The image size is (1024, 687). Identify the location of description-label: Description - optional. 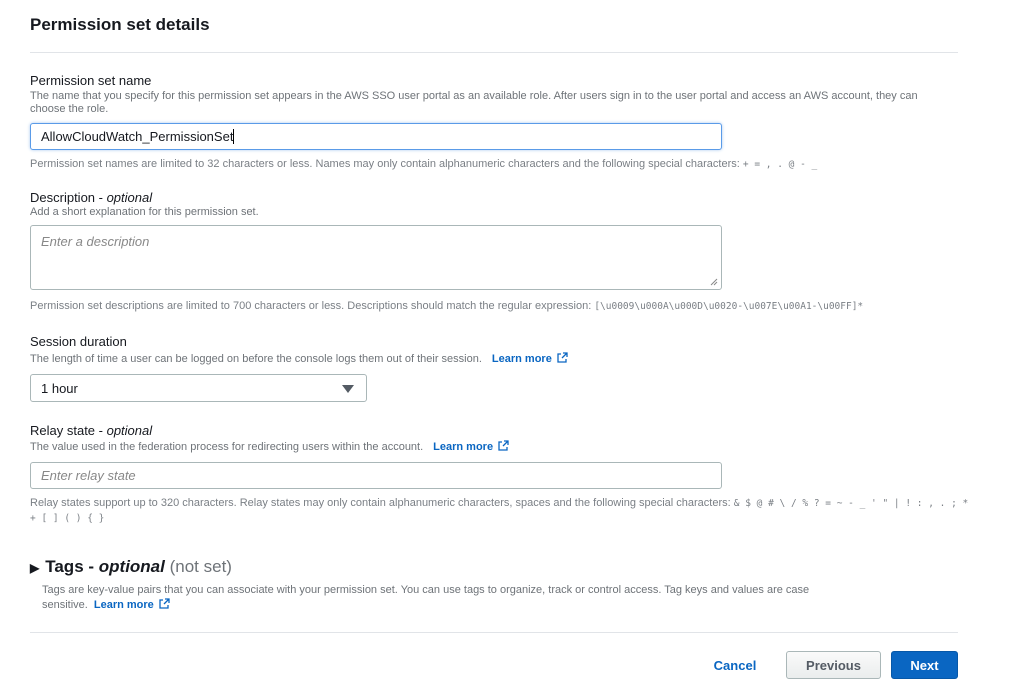
(91, 197).